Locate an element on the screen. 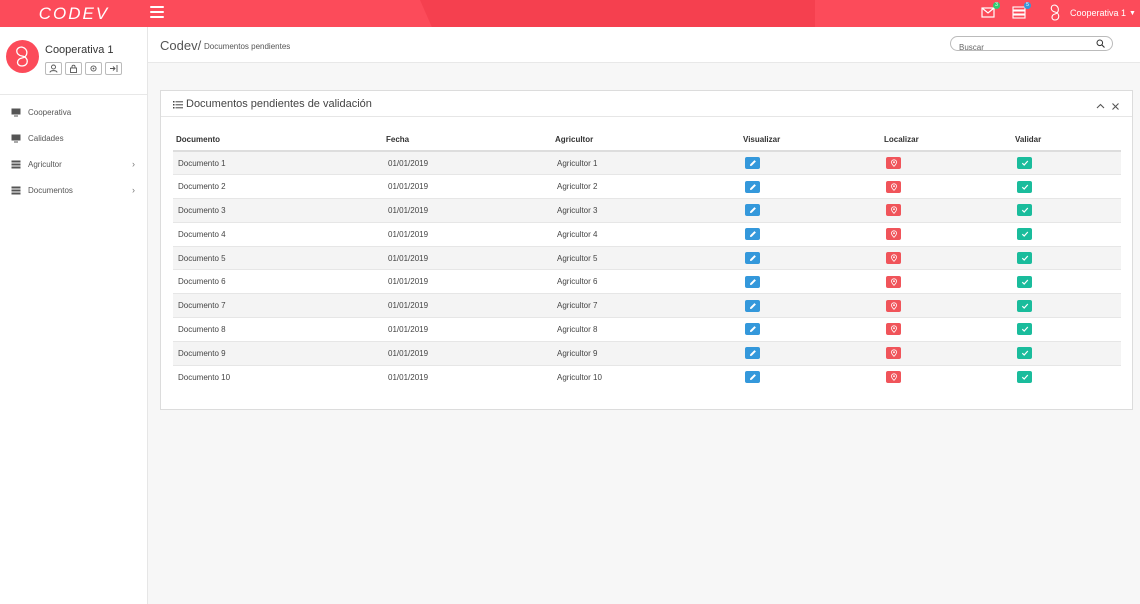  app-brand: CODEV is located at coordinates (74, 13).